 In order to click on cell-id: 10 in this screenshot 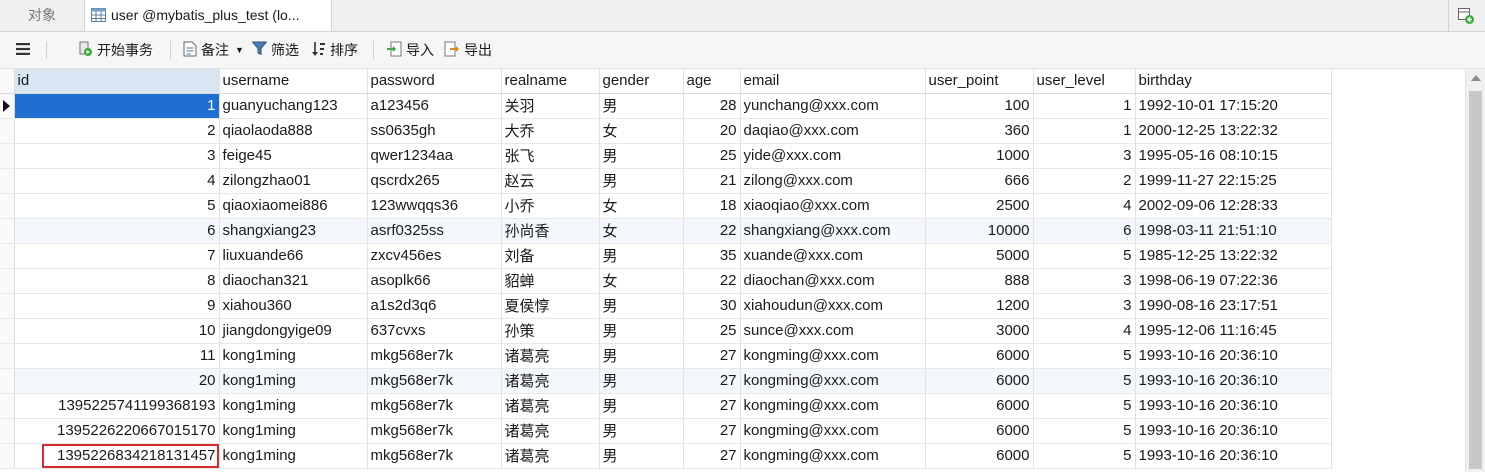, I will do `click(117, 331)`.